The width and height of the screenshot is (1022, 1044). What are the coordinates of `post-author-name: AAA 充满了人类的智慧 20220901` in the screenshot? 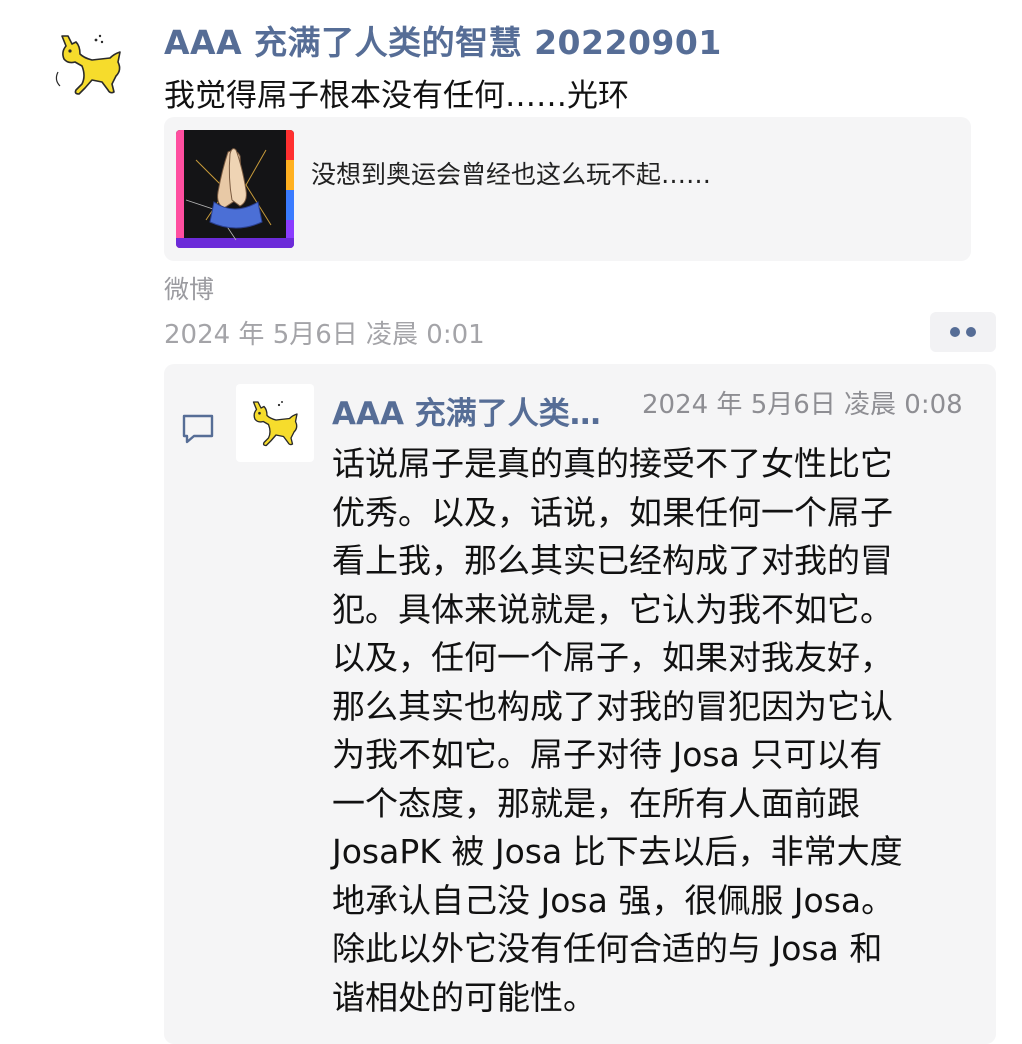 It's located at (443, 40).